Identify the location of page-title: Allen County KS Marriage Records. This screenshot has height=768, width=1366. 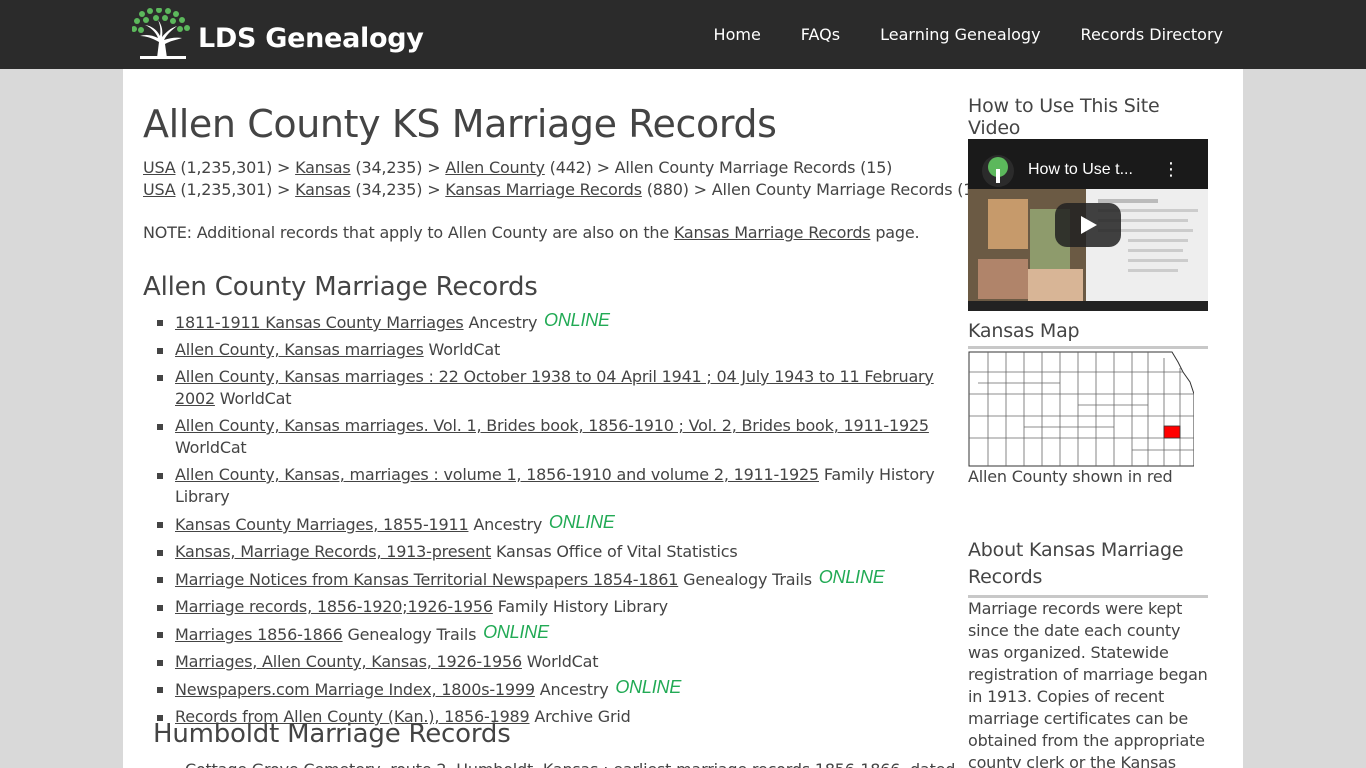
(460, 124).